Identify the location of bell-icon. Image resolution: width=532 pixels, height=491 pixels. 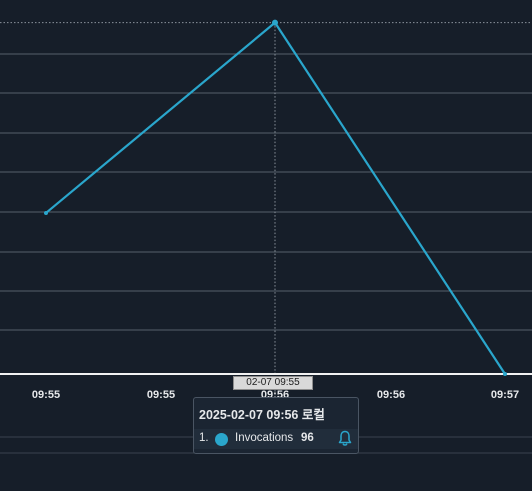
(345, 438).